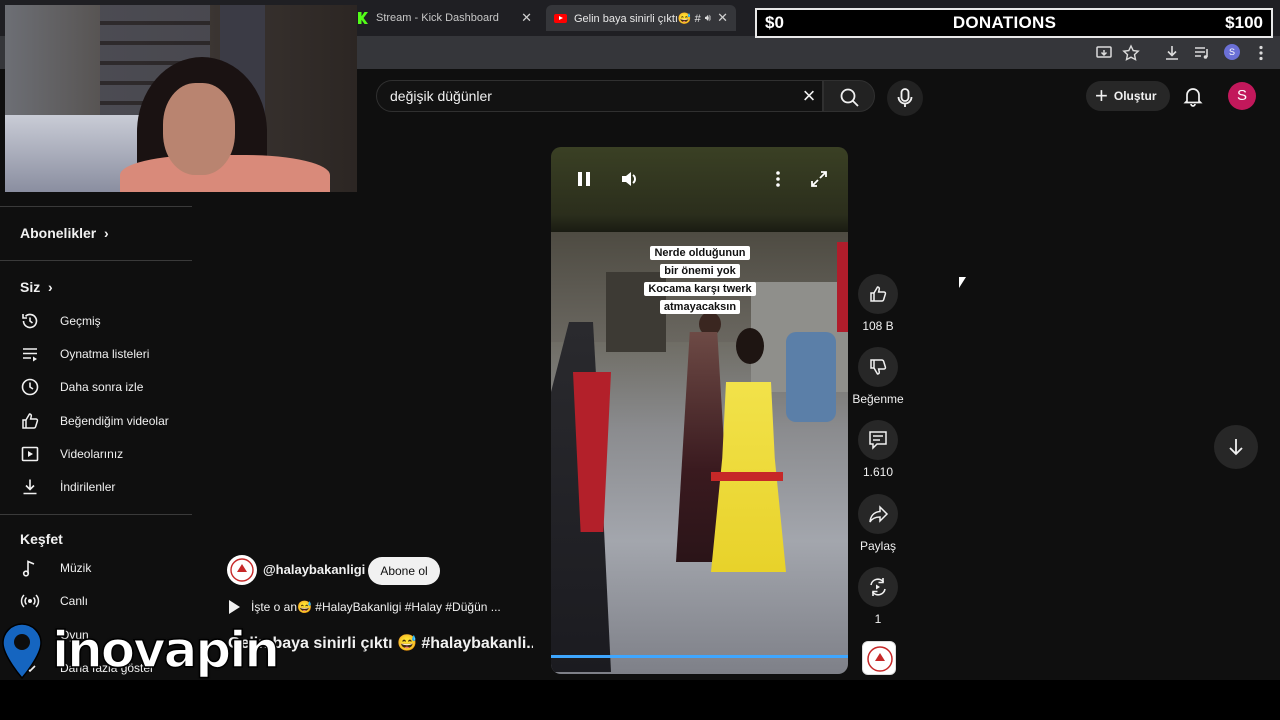  What do you see at coordinates (1014, 23) in the screenshot?
I see `donations-overlay: $0 DONATIONS $100` at bounding box center [1014, 23].